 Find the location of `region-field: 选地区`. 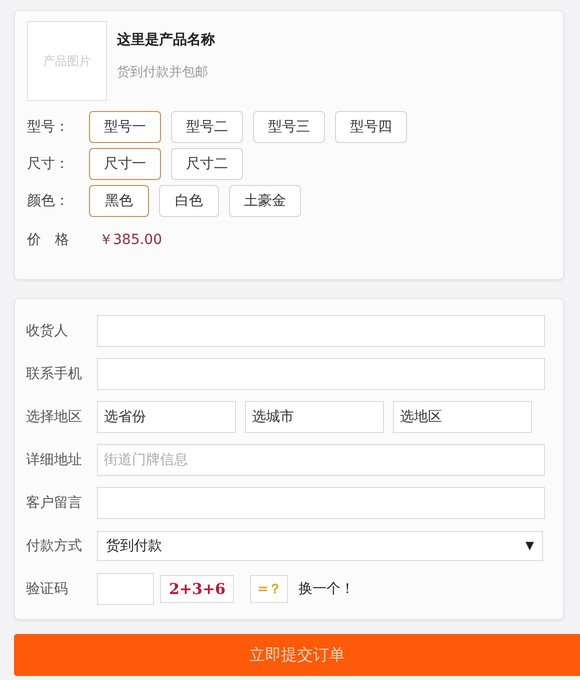

region-field: 选地区 is located at coordinates (462, 416).